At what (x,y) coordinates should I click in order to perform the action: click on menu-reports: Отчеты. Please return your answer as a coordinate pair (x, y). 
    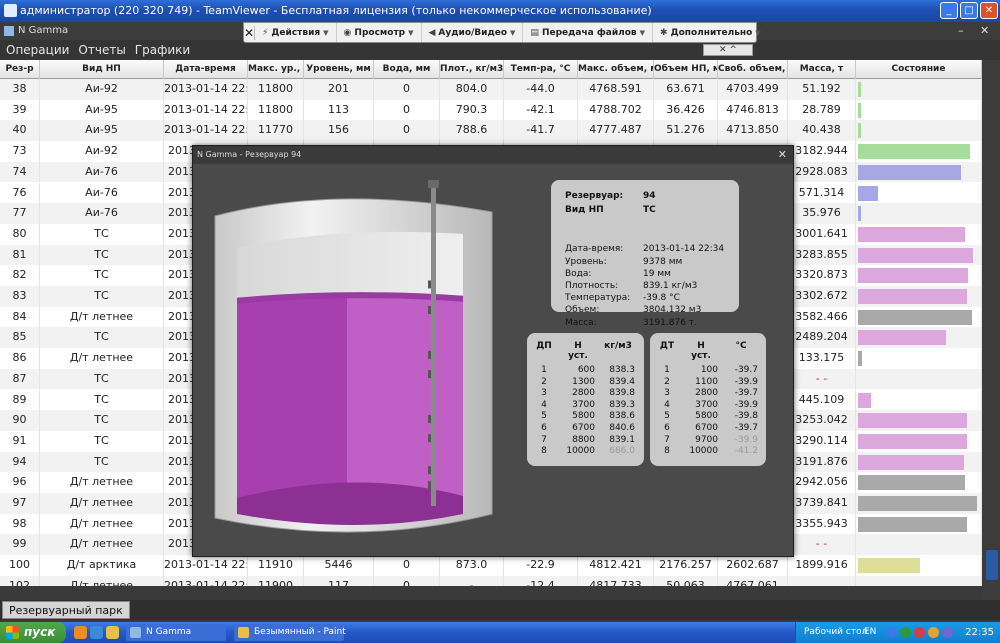
    Looking at the image, I should click on (101, 50).